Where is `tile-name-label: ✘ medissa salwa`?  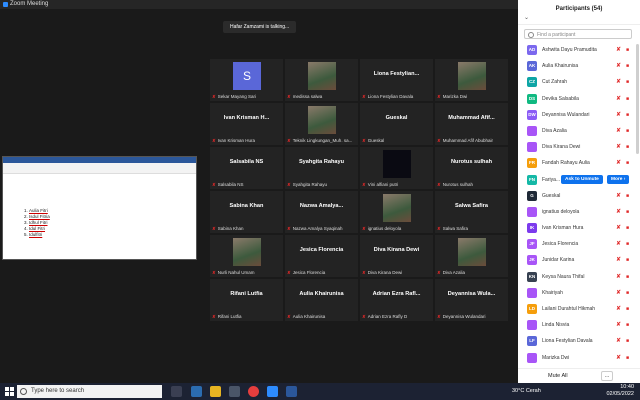 tile-name-label: ✘ medissa salwa is located at coordinates (305, 96).